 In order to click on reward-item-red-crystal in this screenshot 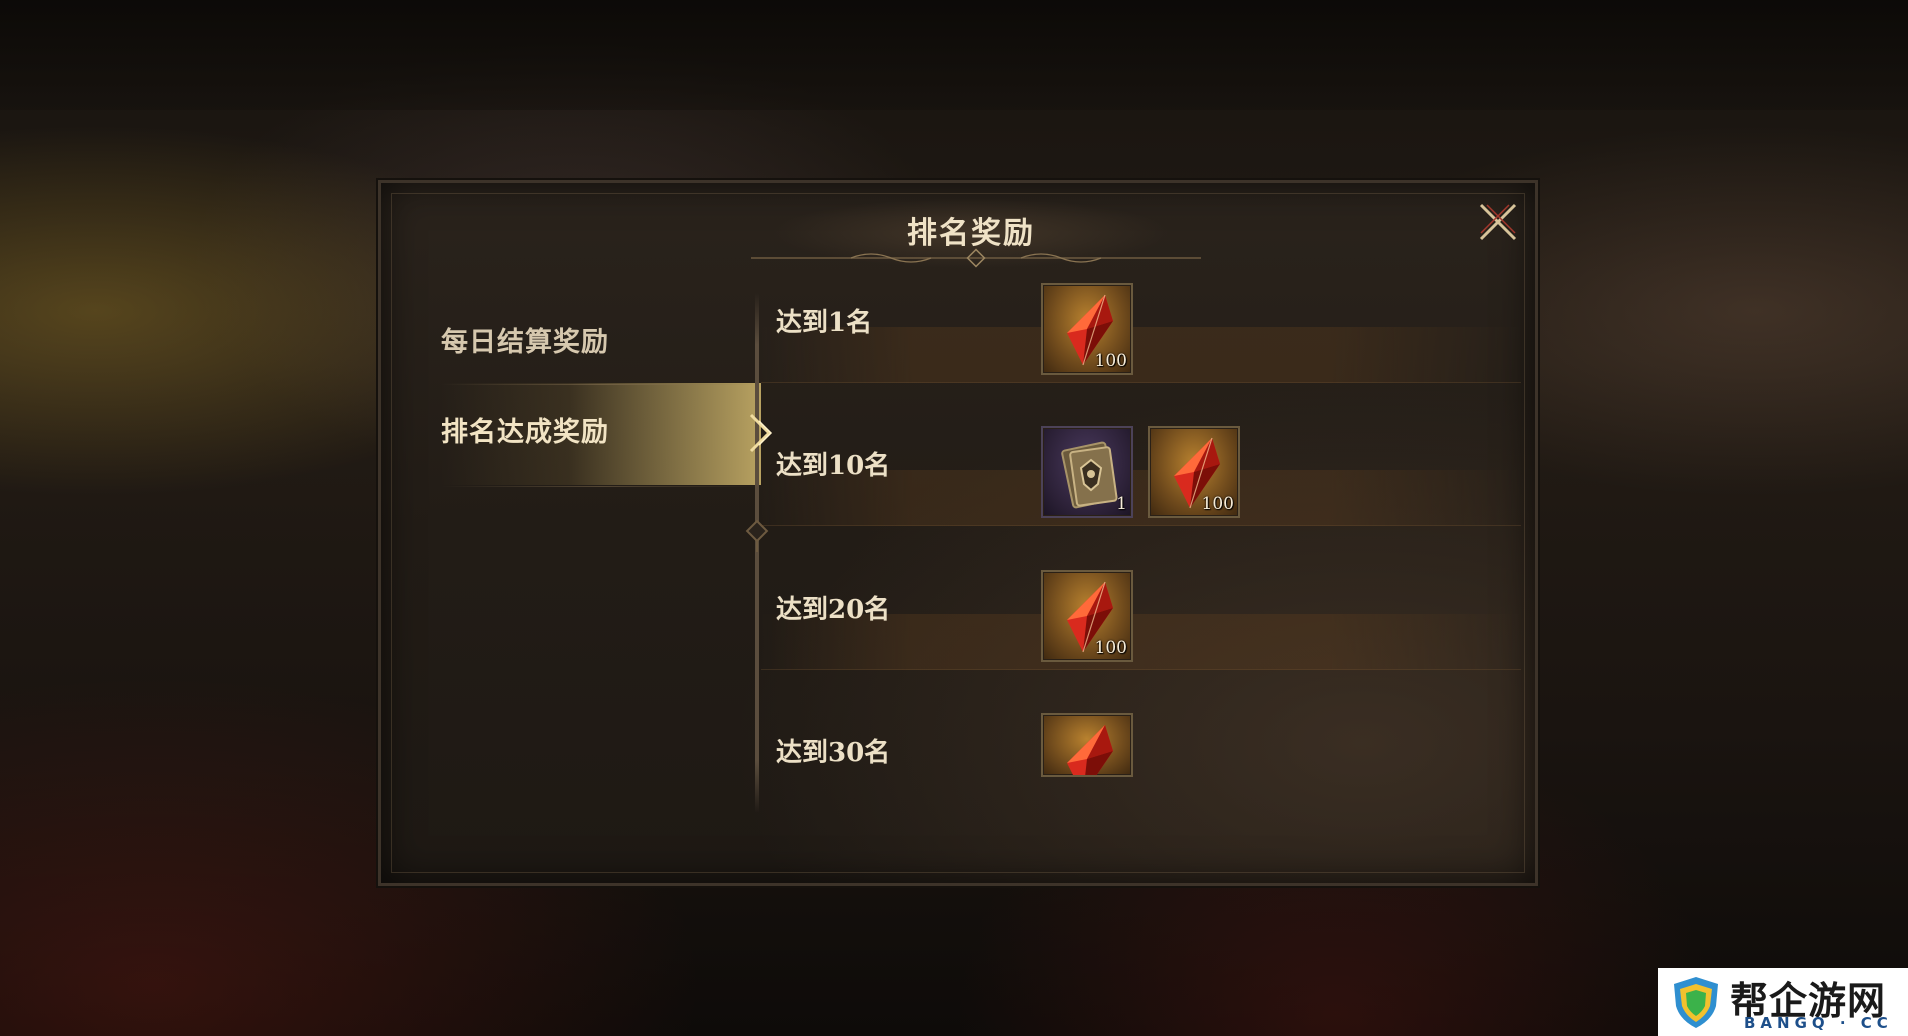, I will do `click(1087, 745)`.